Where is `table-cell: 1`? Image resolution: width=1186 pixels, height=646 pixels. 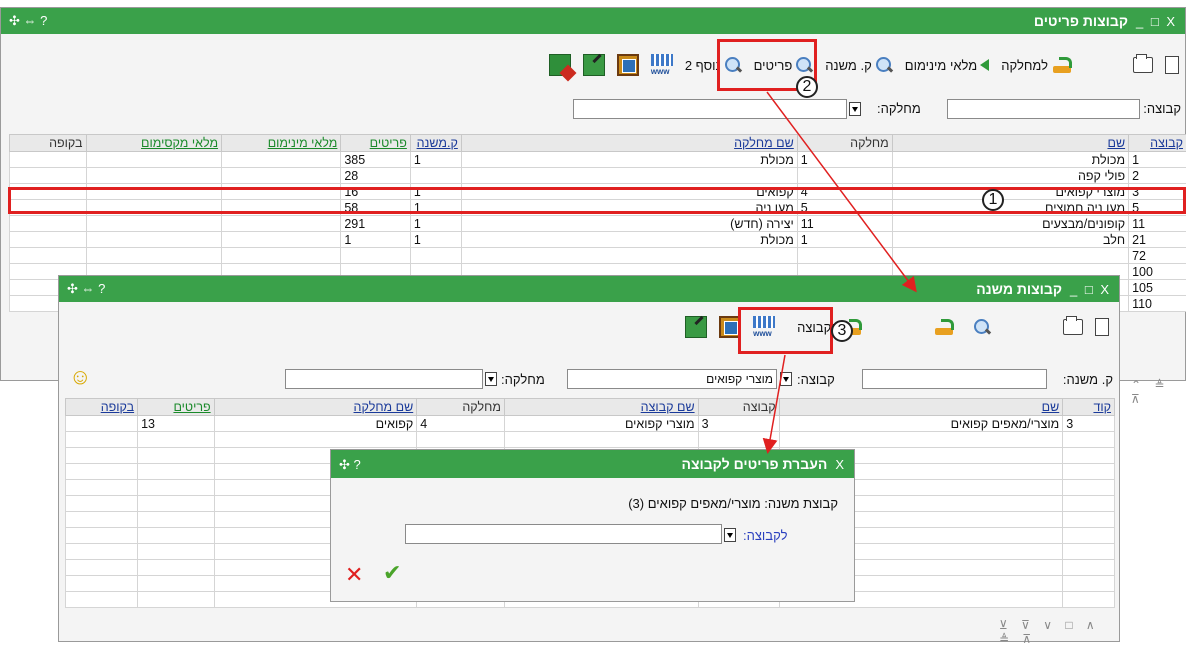
table-cell: 1 is located at coordinates (435, 160).